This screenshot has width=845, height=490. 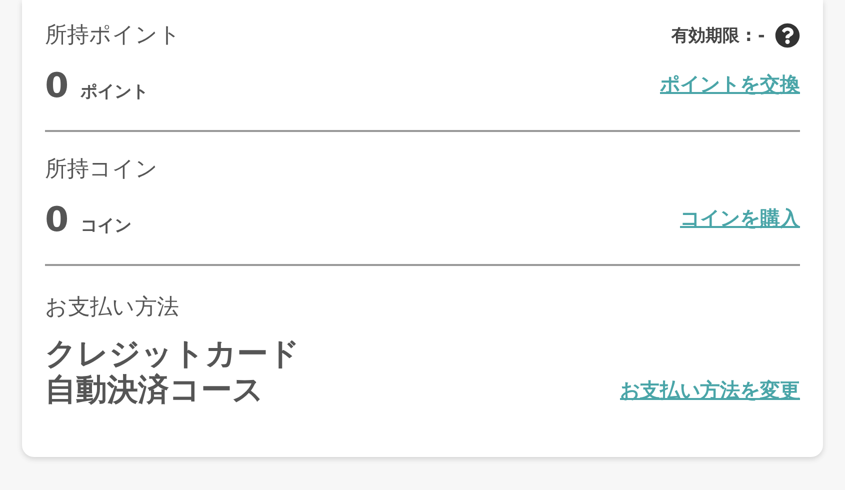 I want to click on section-label: 所持ポイント, so click(x=113, y=36).